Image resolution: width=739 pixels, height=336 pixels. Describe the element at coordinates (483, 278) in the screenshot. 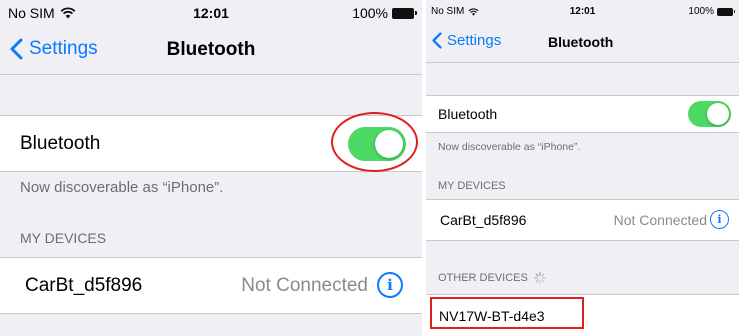

I see `other-devices-label: OTHER DEVICES` at that location.